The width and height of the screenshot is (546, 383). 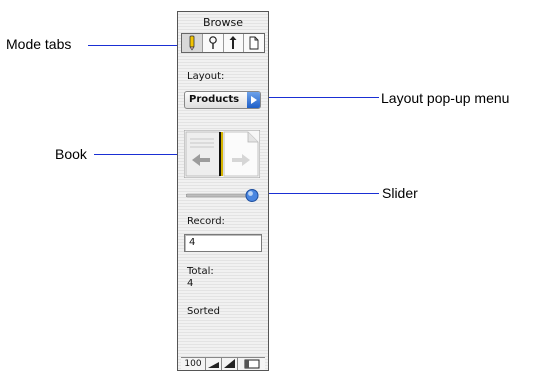 I want to click on leader-line-layout-popup, so click(x=318, y=97).